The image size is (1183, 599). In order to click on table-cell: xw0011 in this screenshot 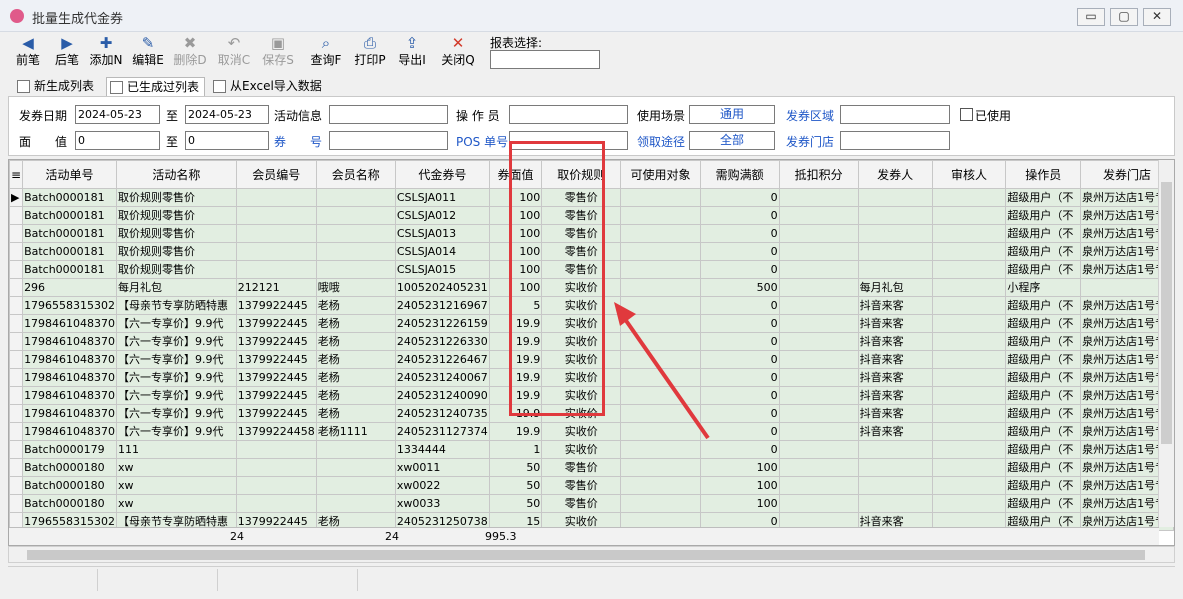, I will do `click(442, 467)`.